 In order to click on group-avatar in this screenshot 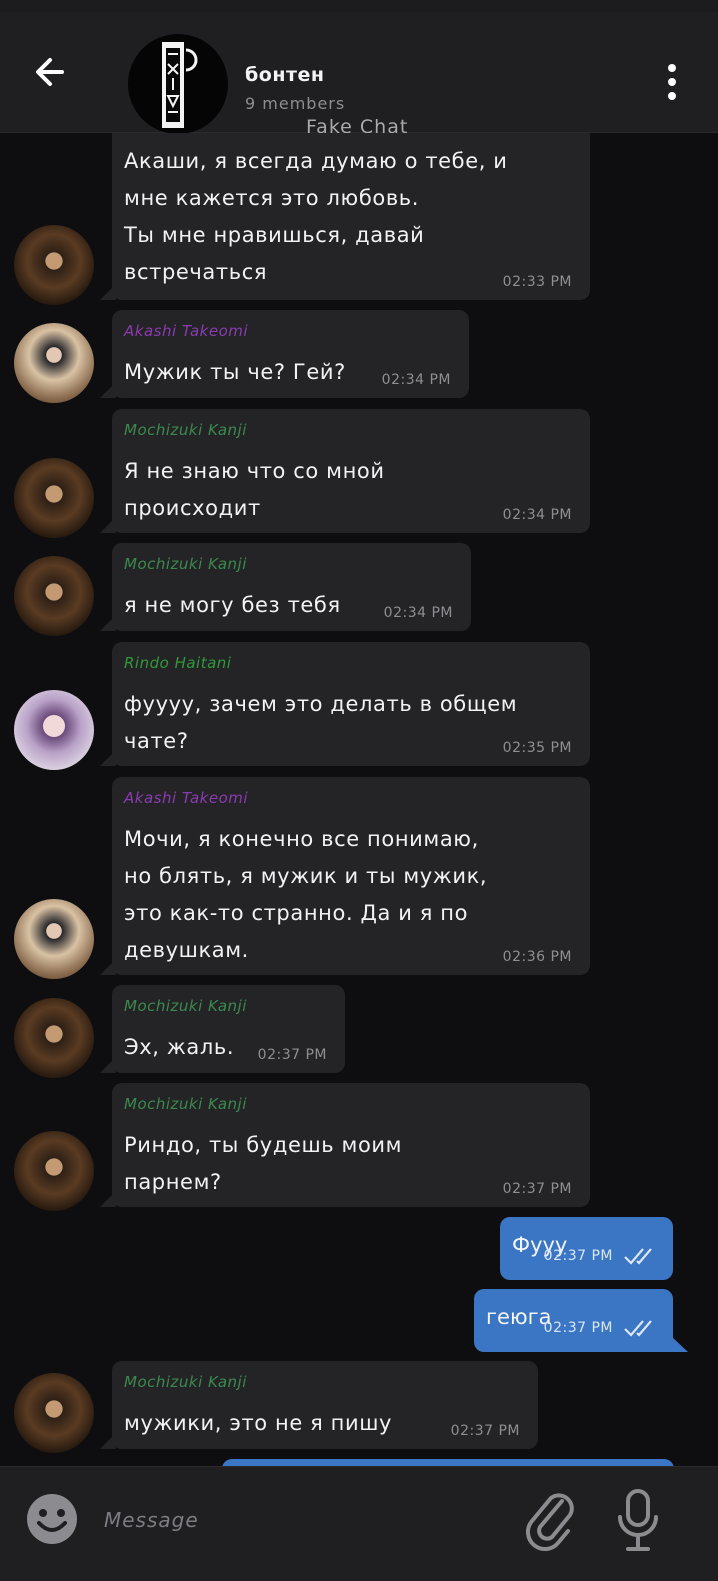, I will do `click(178, 84)`.